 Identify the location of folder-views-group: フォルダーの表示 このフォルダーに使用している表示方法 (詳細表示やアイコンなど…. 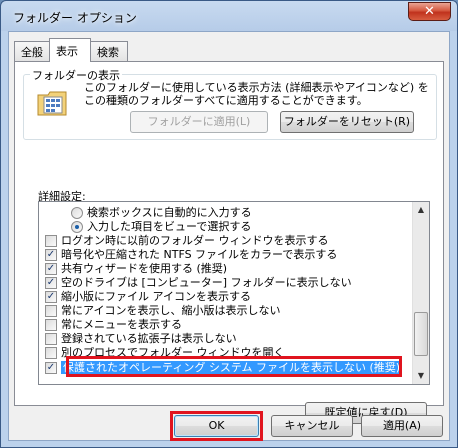
(230, 103).